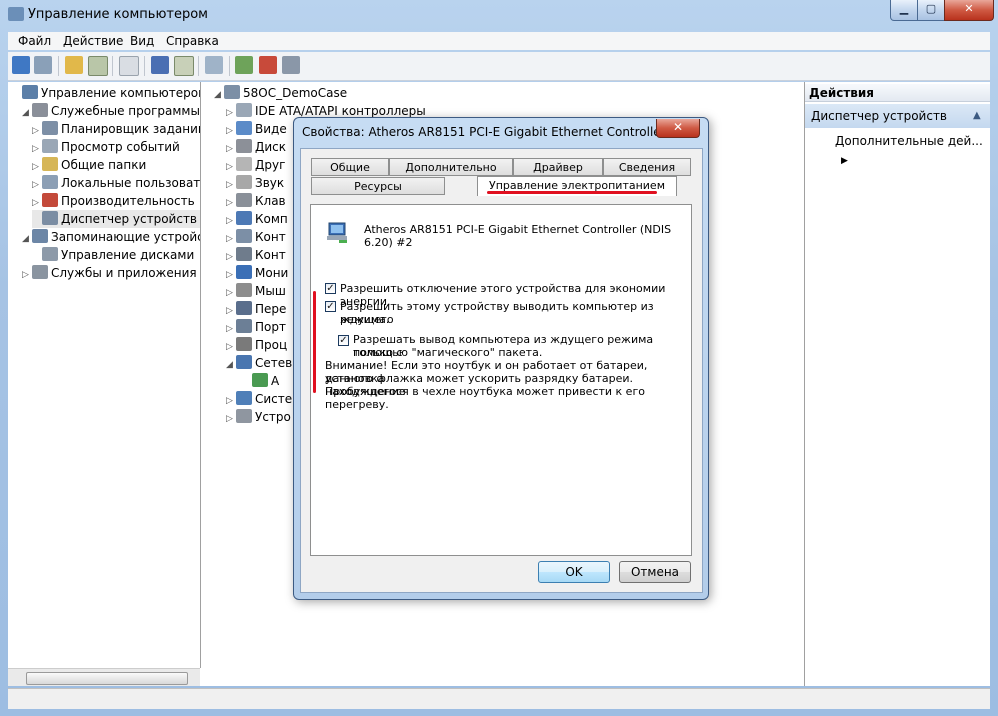 Image resolution: width=998 pixels, height=716 pixels. I want to click on device-category: ▷ Звук, so click(255, 183).